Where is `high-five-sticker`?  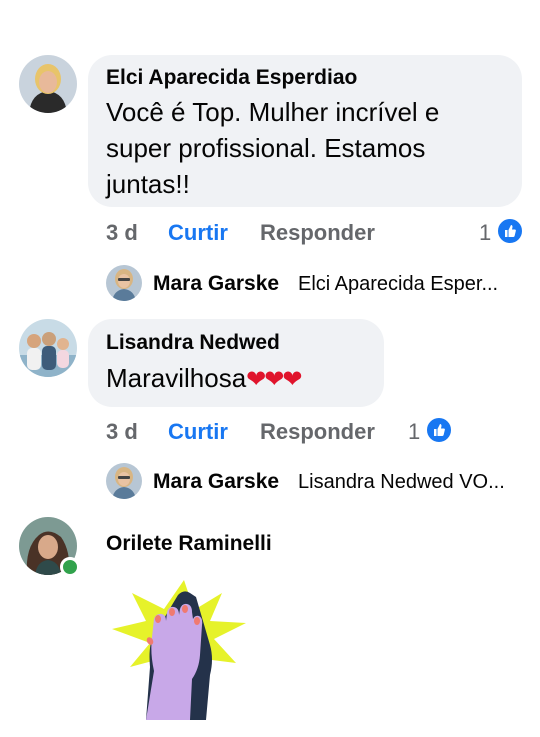 high-five-sticker is located at coordinates (178, 647).